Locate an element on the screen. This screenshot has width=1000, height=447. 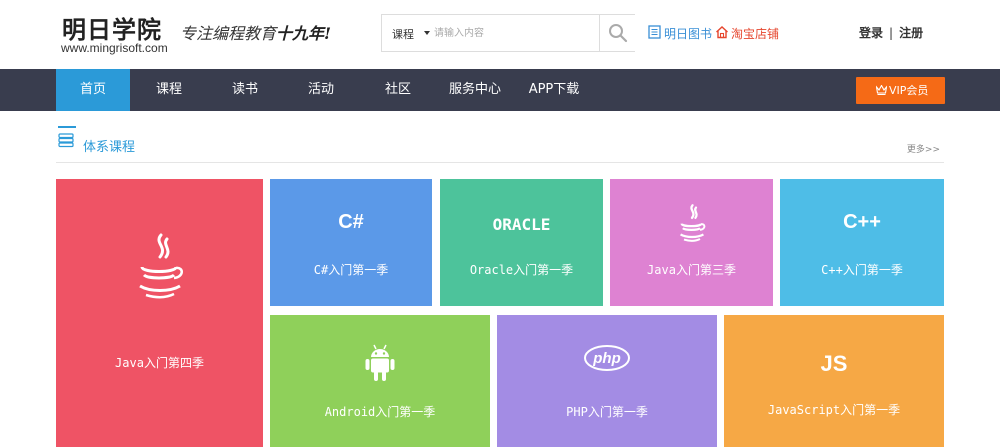
vip-button: VIP会员 is located at coordinates (900, 90).